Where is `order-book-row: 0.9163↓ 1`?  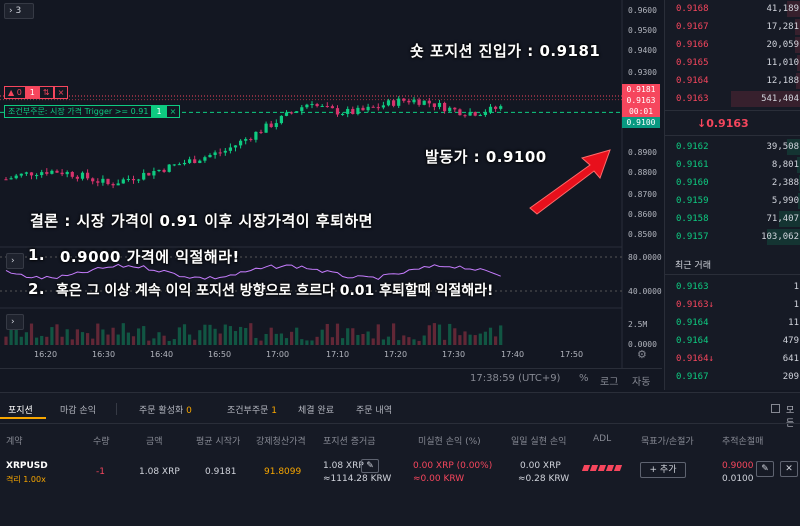 order-book-row: 0.9163↓ 1 is located at coordinates (732, 305).